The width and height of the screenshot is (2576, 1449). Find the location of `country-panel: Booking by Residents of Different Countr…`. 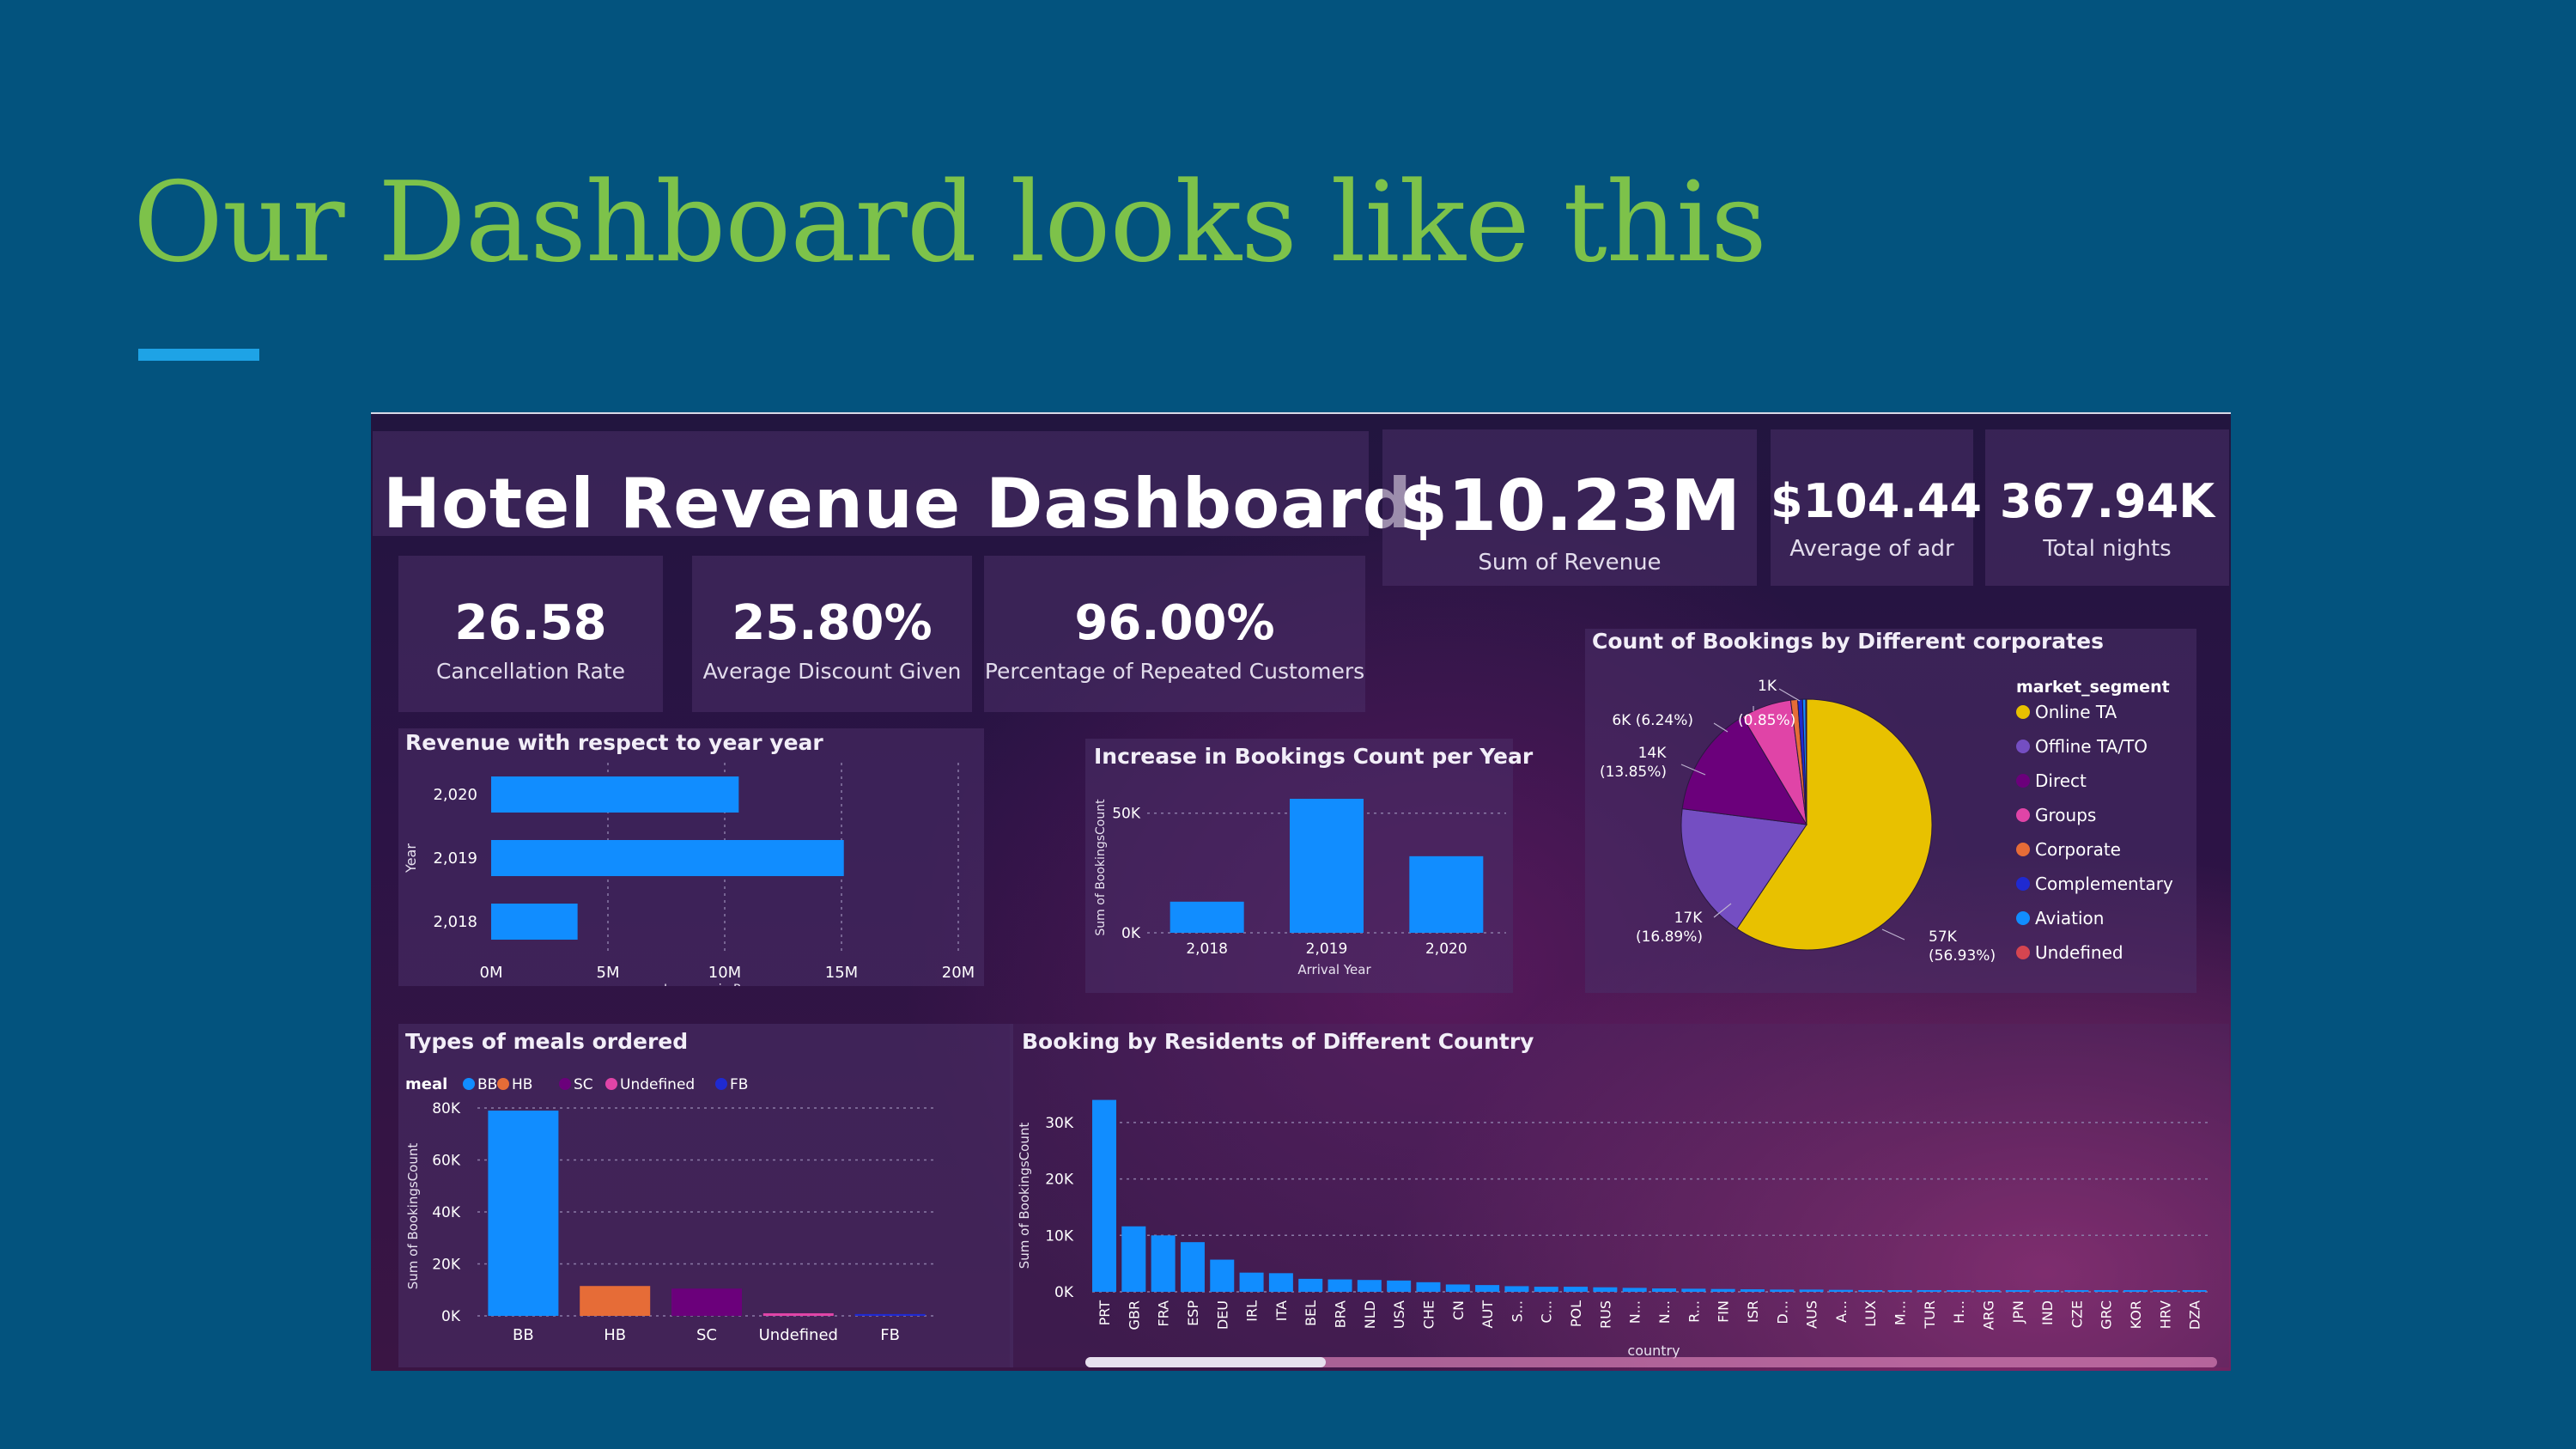

country-panel: Booking by Residents of Different Countr… is located at coordinates (1620, 1195).